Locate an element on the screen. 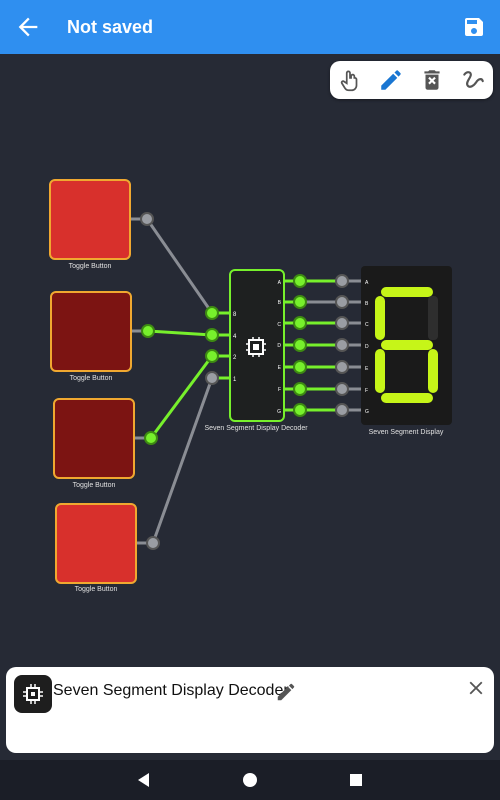 The height and width of the screenshot is (800, 500). close-icon is located at coordinates (476, 688).